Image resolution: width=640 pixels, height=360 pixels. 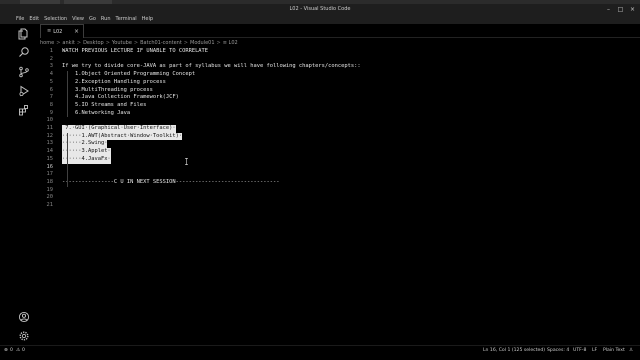 What do you see at coordinates (93, 43) in the screenshot?
I see `breadcrumb-item: Desktop` at bounding box center [93, 43].